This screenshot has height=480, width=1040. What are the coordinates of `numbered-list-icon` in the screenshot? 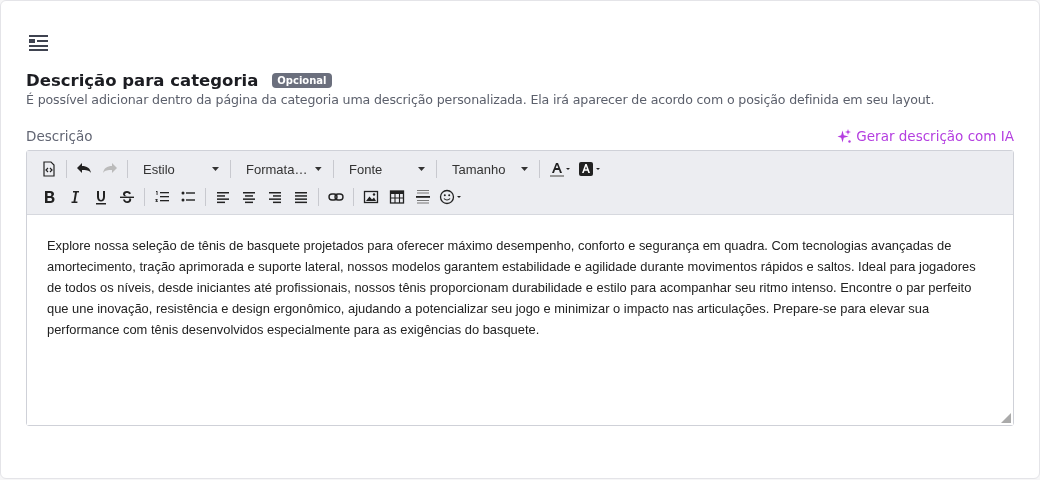 It's located at (162, 197).